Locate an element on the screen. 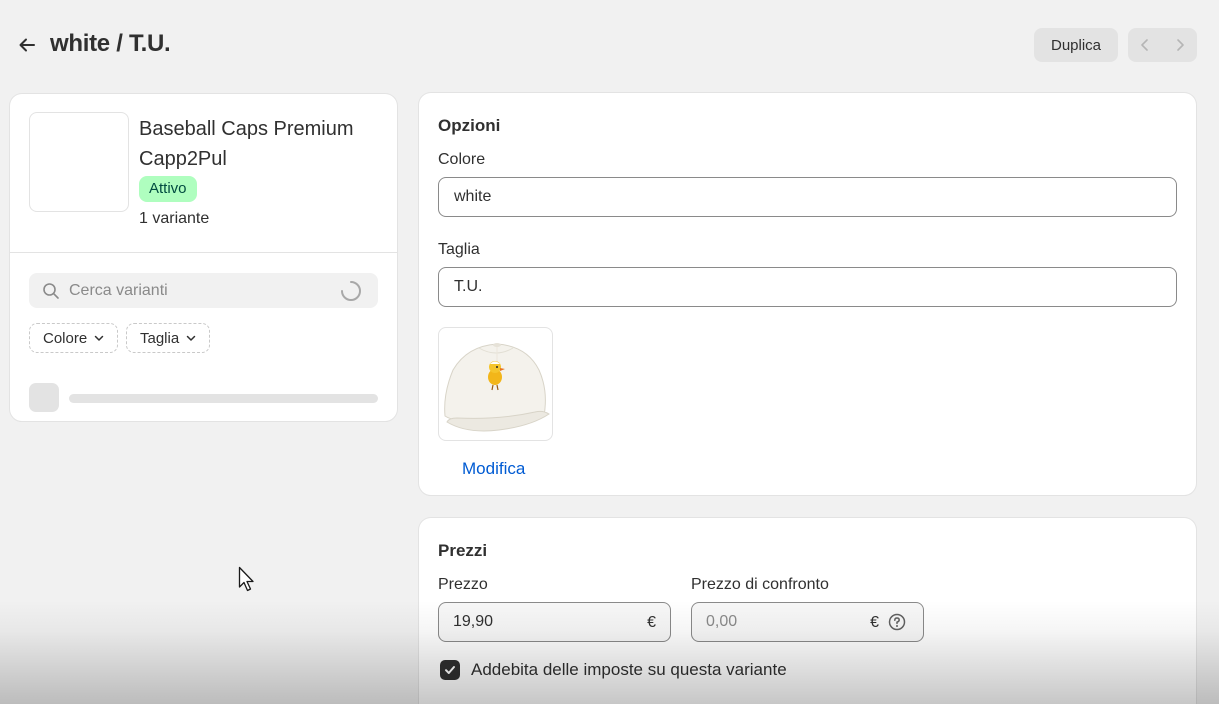  help-icon is located at coordinates (897, 622).